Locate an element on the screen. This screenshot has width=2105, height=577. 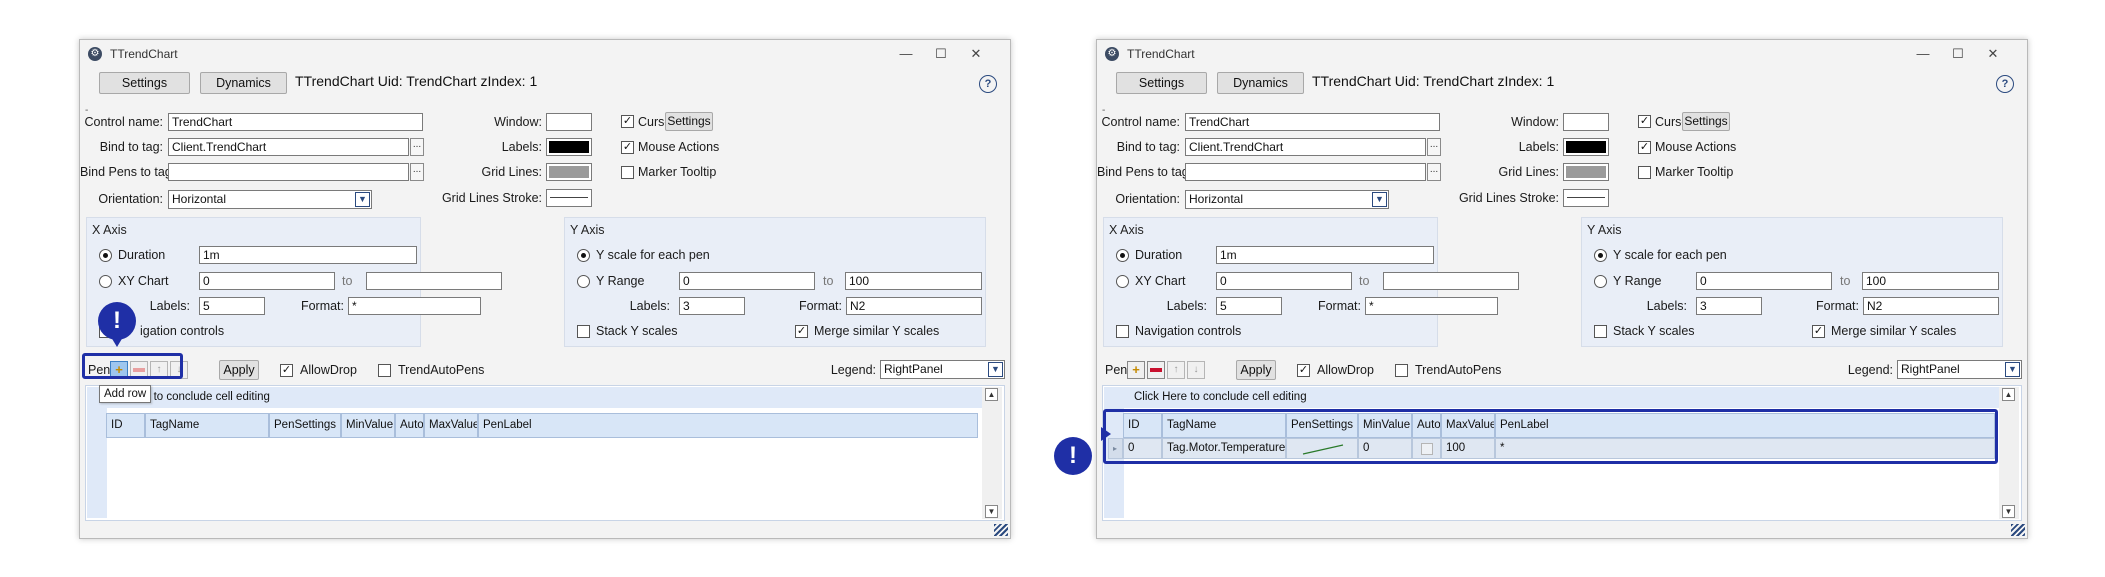
conclude-editing-bar: e to conclude cell editing is located at coordinates (534, 397).